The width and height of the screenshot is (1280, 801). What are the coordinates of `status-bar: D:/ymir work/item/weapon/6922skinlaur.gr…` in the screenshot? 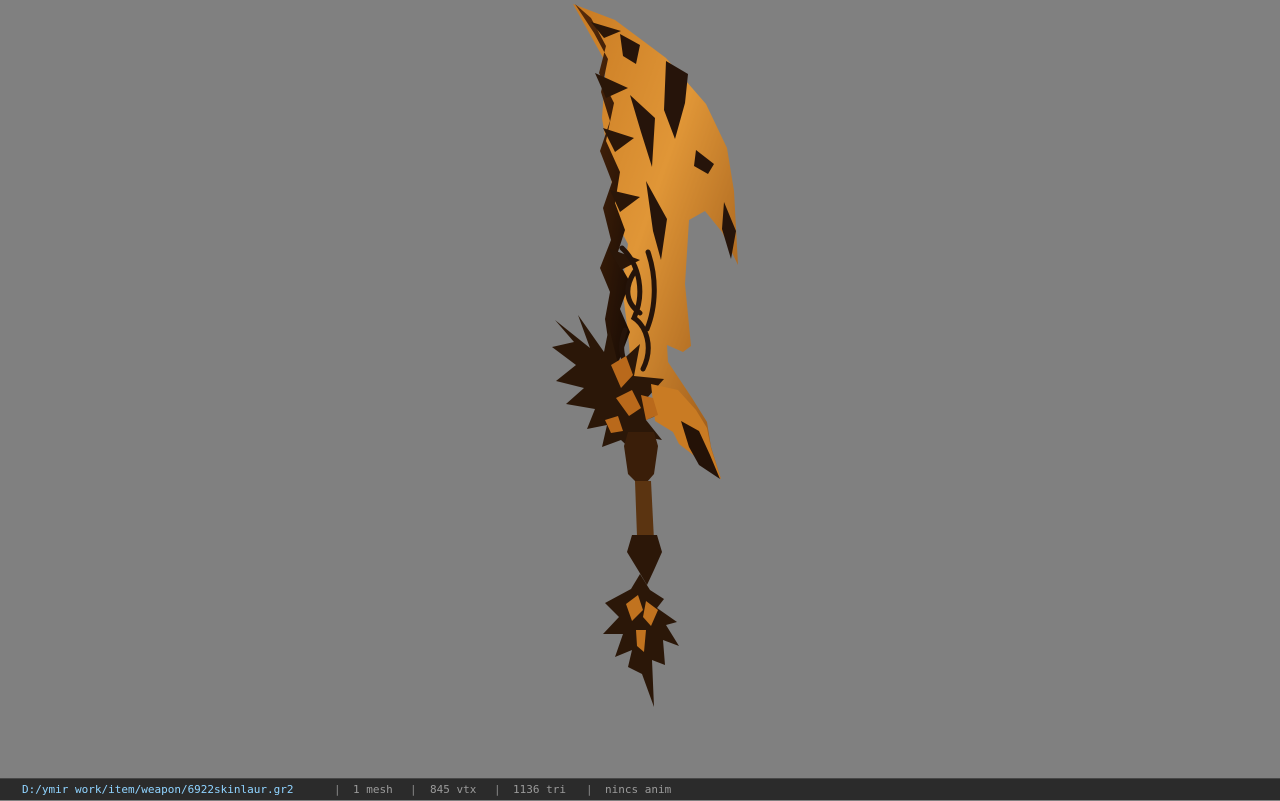 It's located at (640, 789).